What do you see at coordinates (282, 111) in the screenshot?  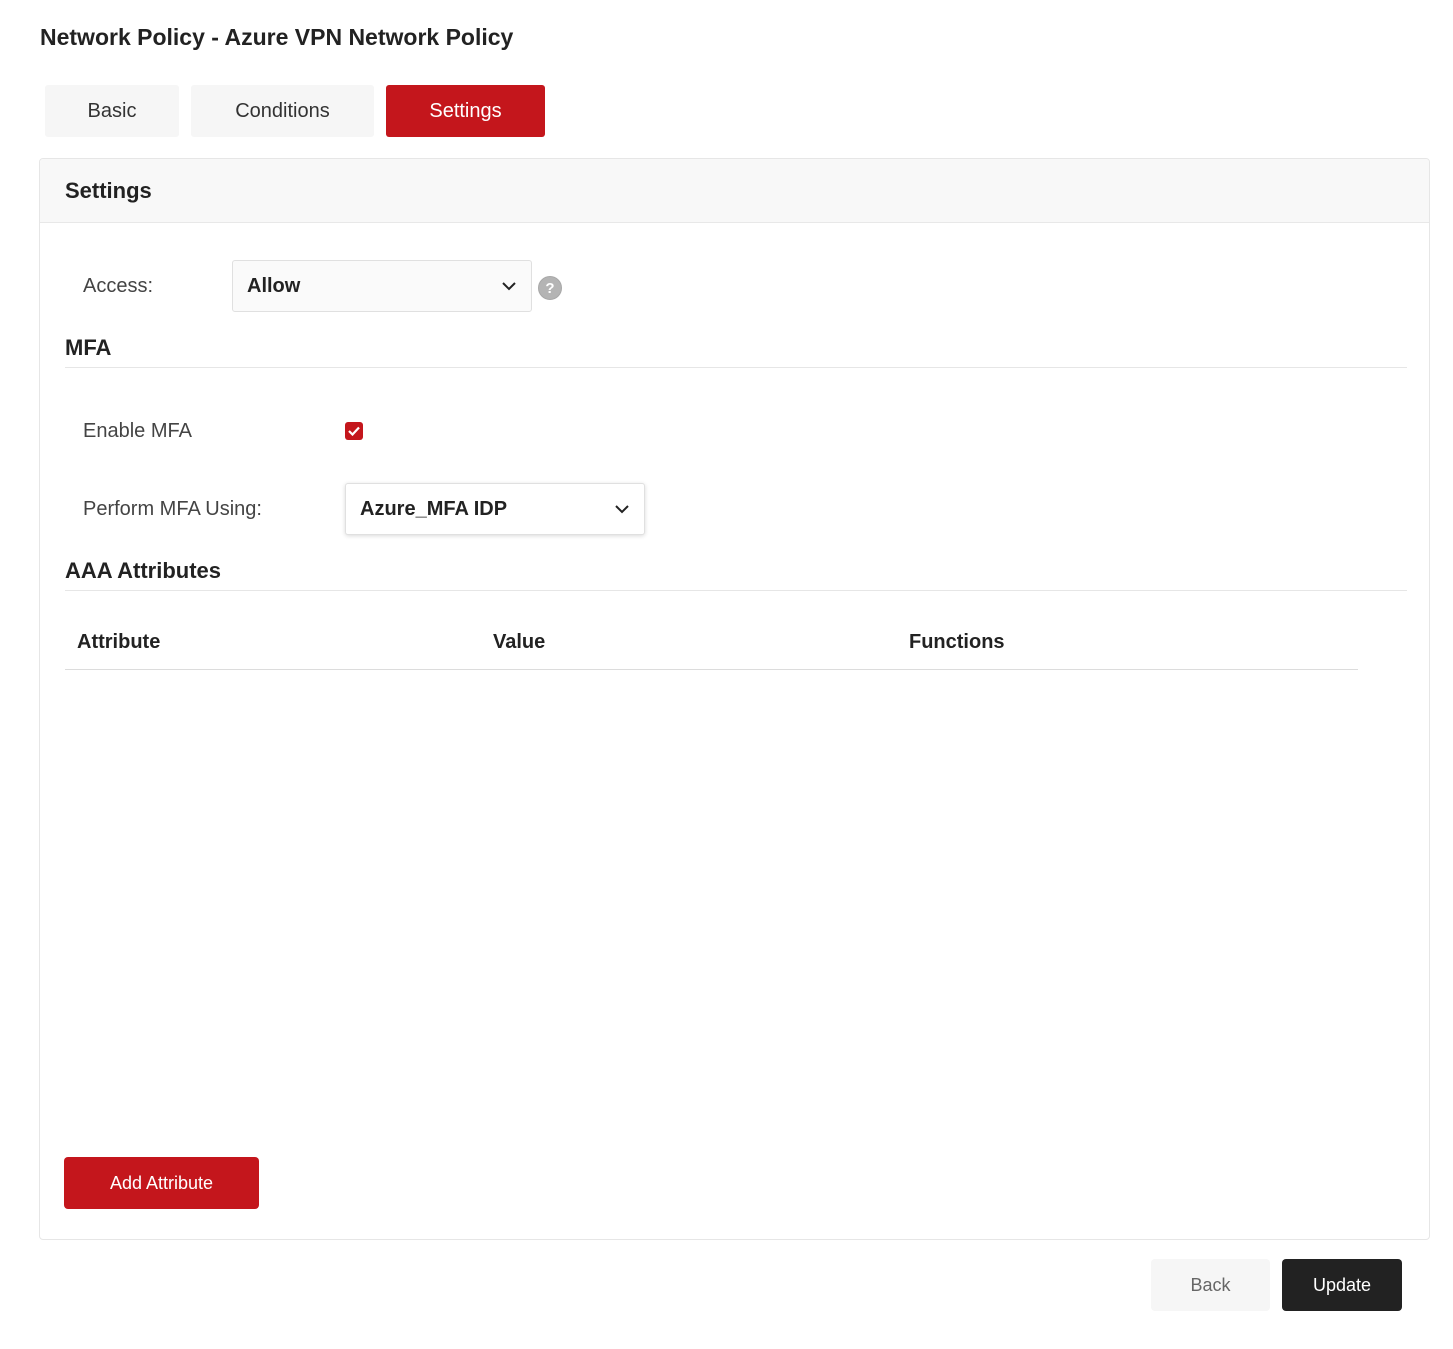 I see `tab-conditions: Conditions` at bounding box center [282, 111].